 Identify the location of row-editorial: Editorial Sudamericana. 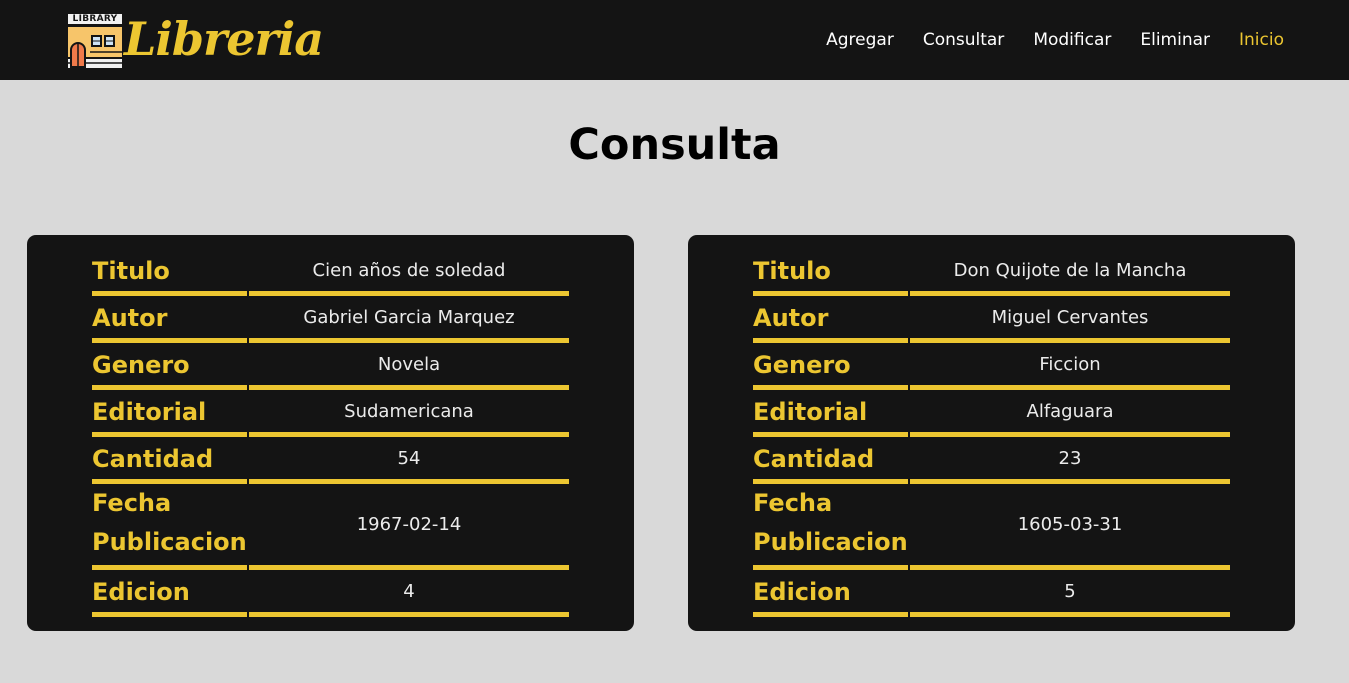
(330, 413).